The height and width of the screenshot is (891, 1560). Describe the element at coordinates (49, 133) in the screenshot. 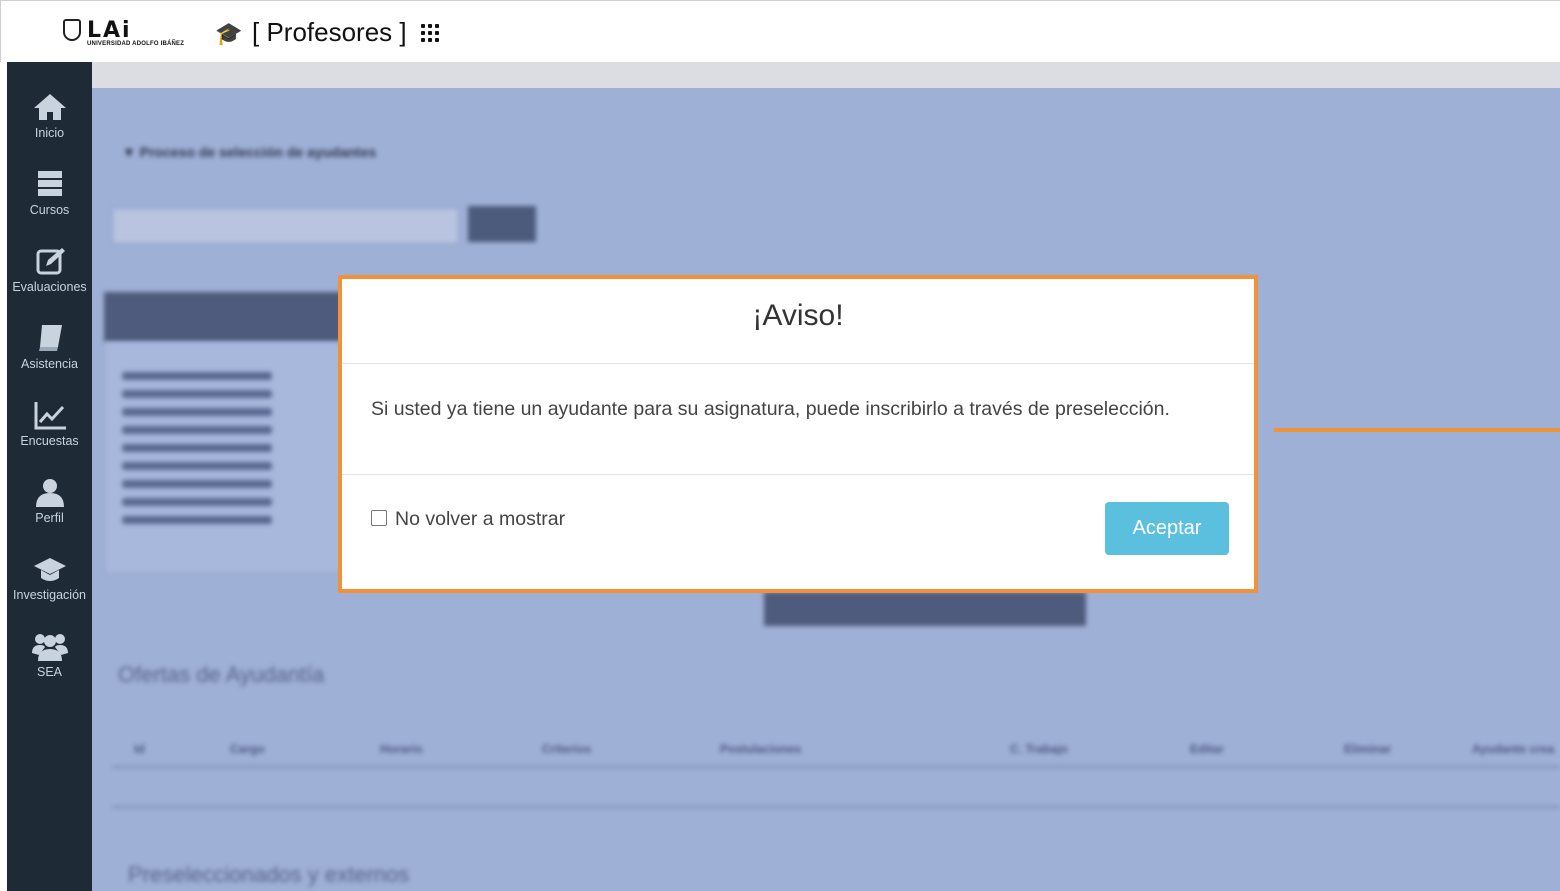

I see `sidebar-item-label: Inicio` at that location.